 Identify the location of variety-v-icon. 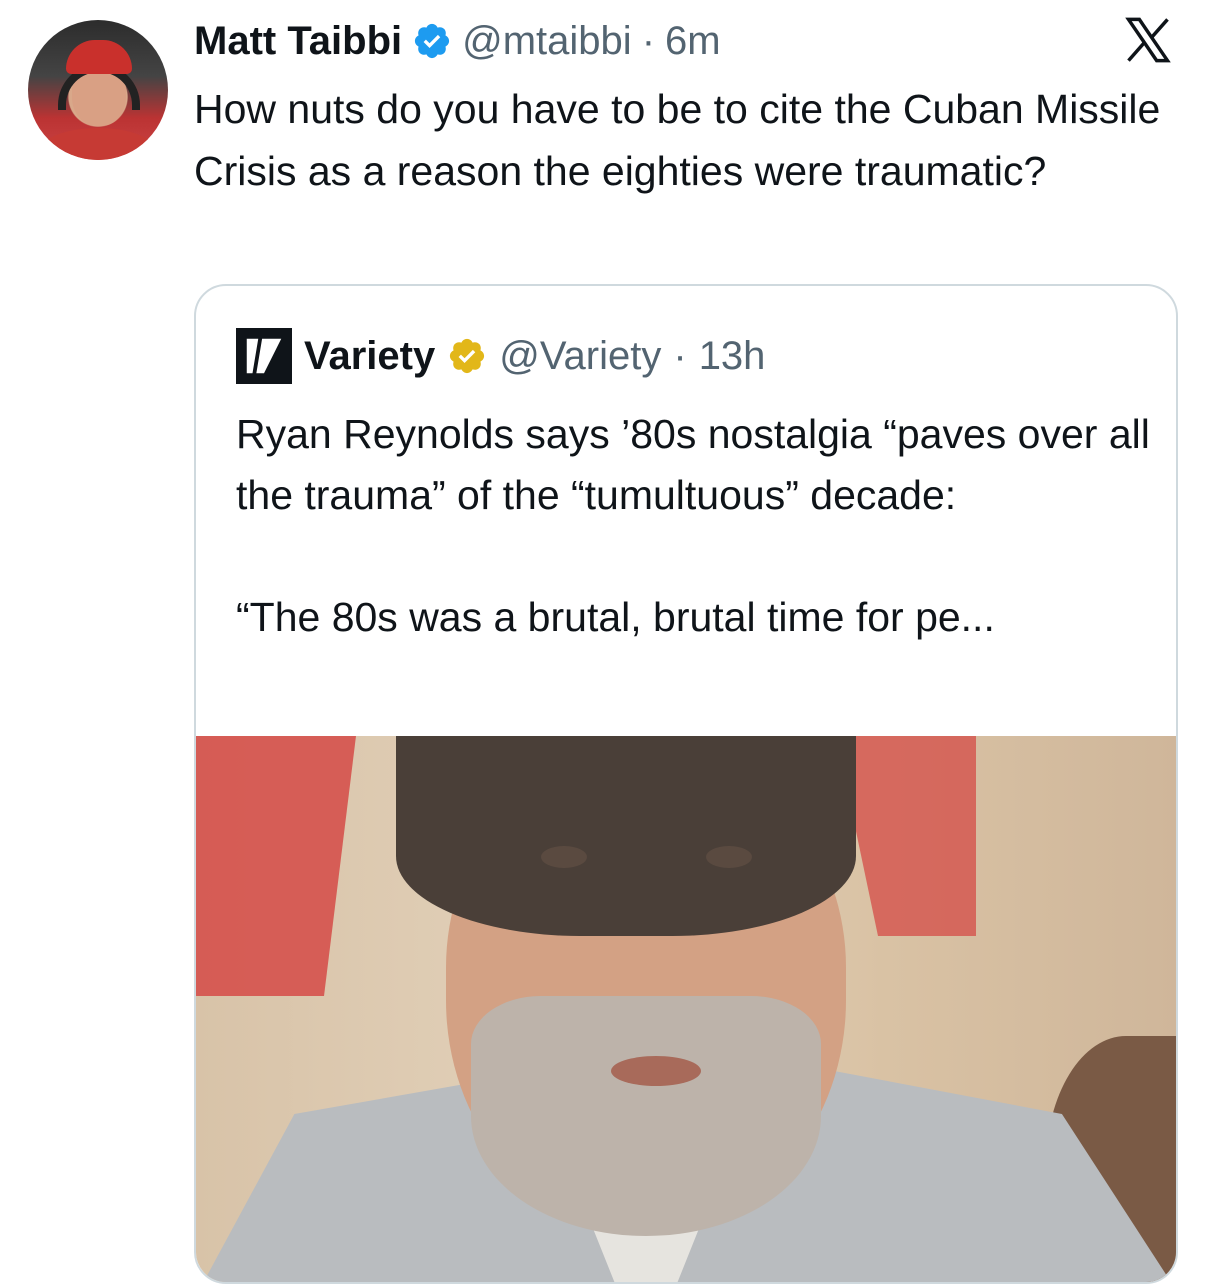
(264, 356).